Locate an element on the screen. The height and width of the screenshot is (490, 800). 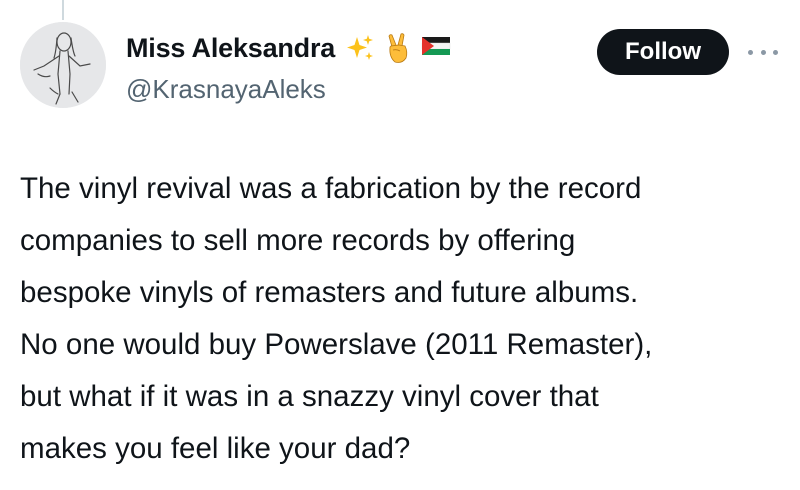
victory-hand-icon is located at coordinates (398, 48).